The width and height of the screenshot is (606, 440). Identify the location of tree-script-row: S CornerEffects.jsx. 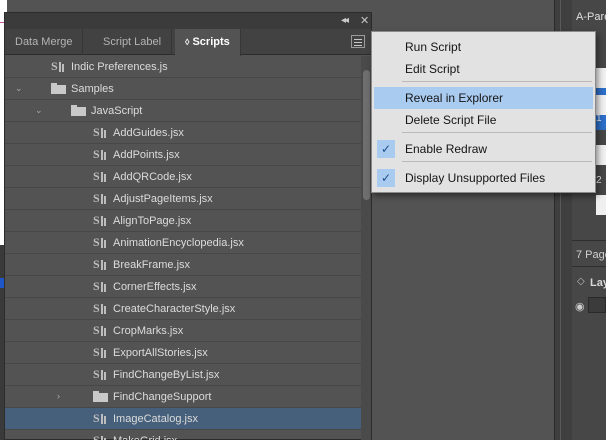
(183, 287).